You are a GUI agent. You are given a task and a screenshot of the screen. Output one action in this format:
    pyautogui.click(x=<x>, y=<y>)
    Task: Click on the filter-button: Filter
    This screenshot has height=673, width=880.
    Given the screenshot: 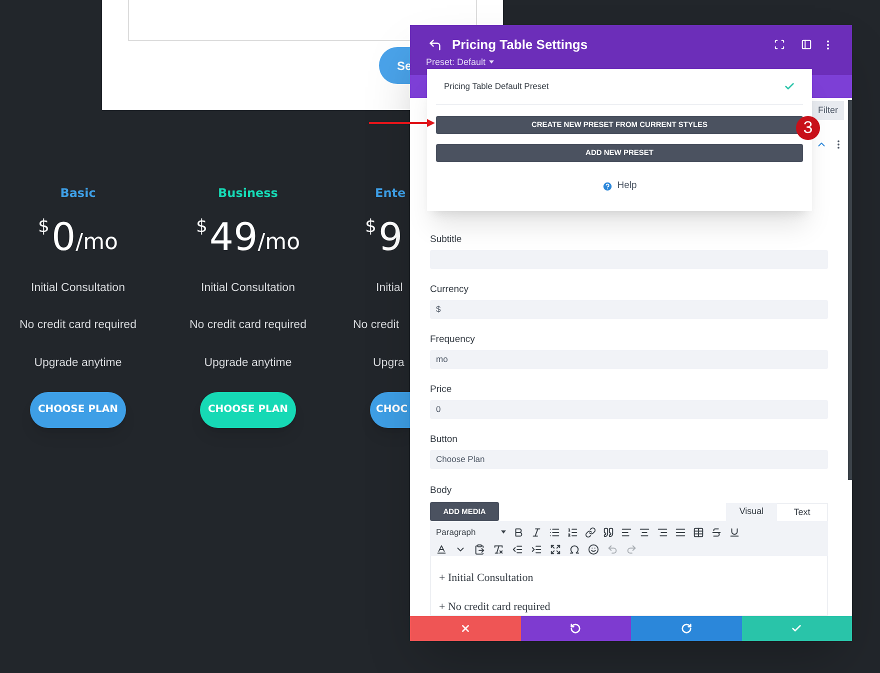 What is the action you would take?
    pyautogui.click(x=828, y=110)
    